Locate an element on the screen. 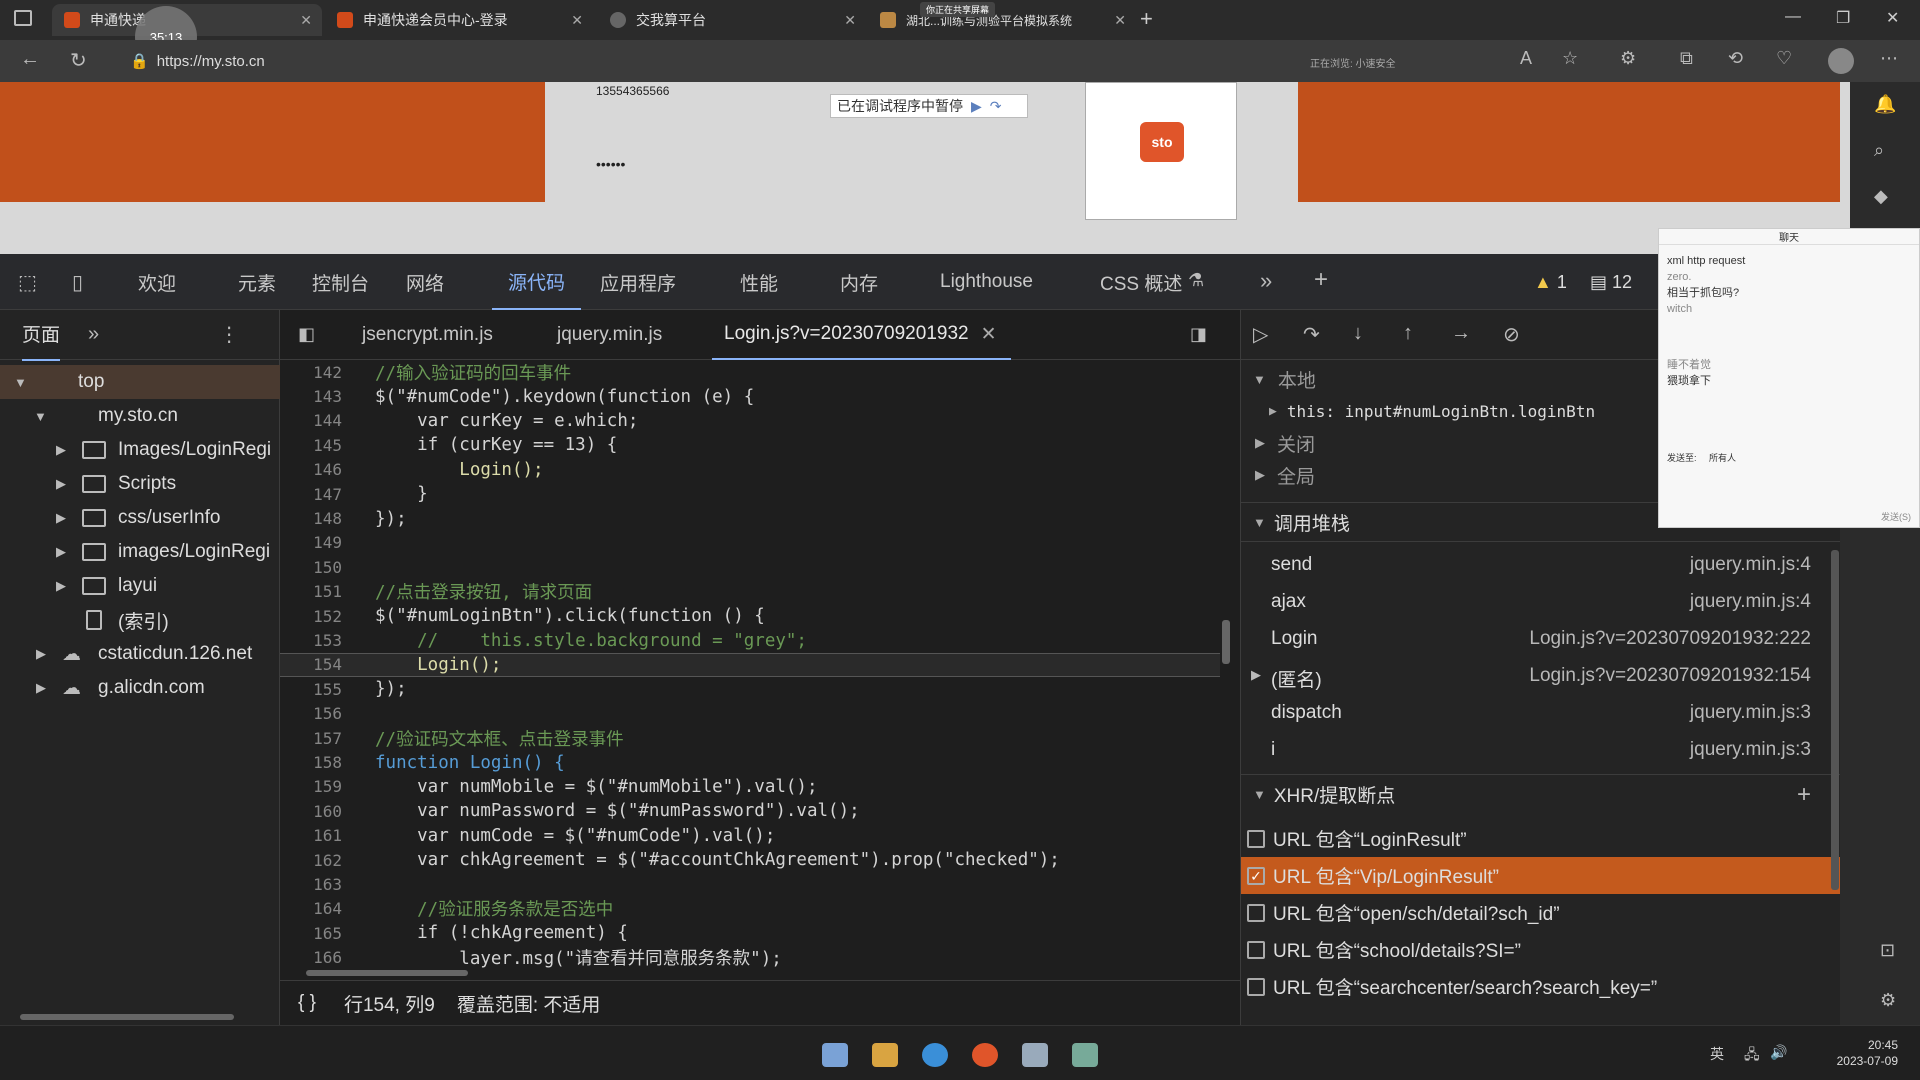  tree-item-my-sto: ▼ my.sto.cn is located at coordinates (140, 416).